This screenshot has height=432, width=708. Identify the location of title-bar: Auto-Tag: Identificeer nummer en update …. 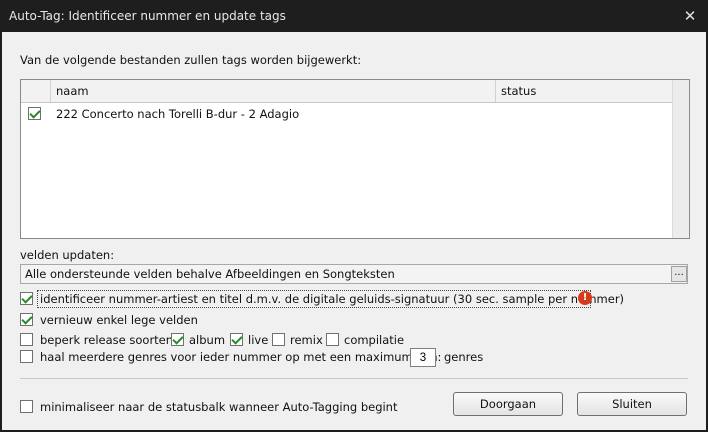
(354, 16).